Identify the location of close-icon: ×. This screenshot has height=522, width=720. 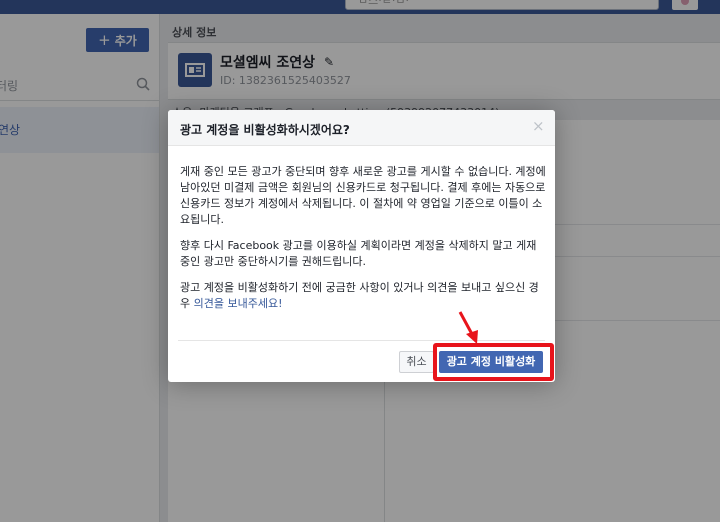
(538, 126).